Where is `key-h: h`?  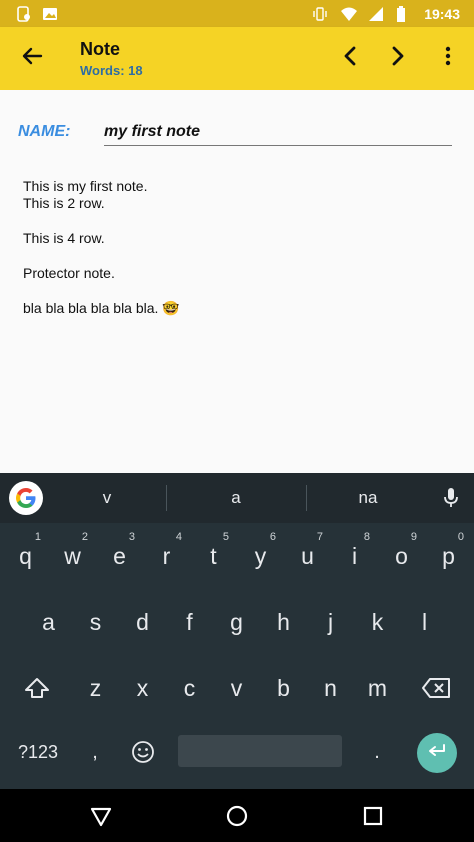
key-h: h is located at coordinates (283, 622).